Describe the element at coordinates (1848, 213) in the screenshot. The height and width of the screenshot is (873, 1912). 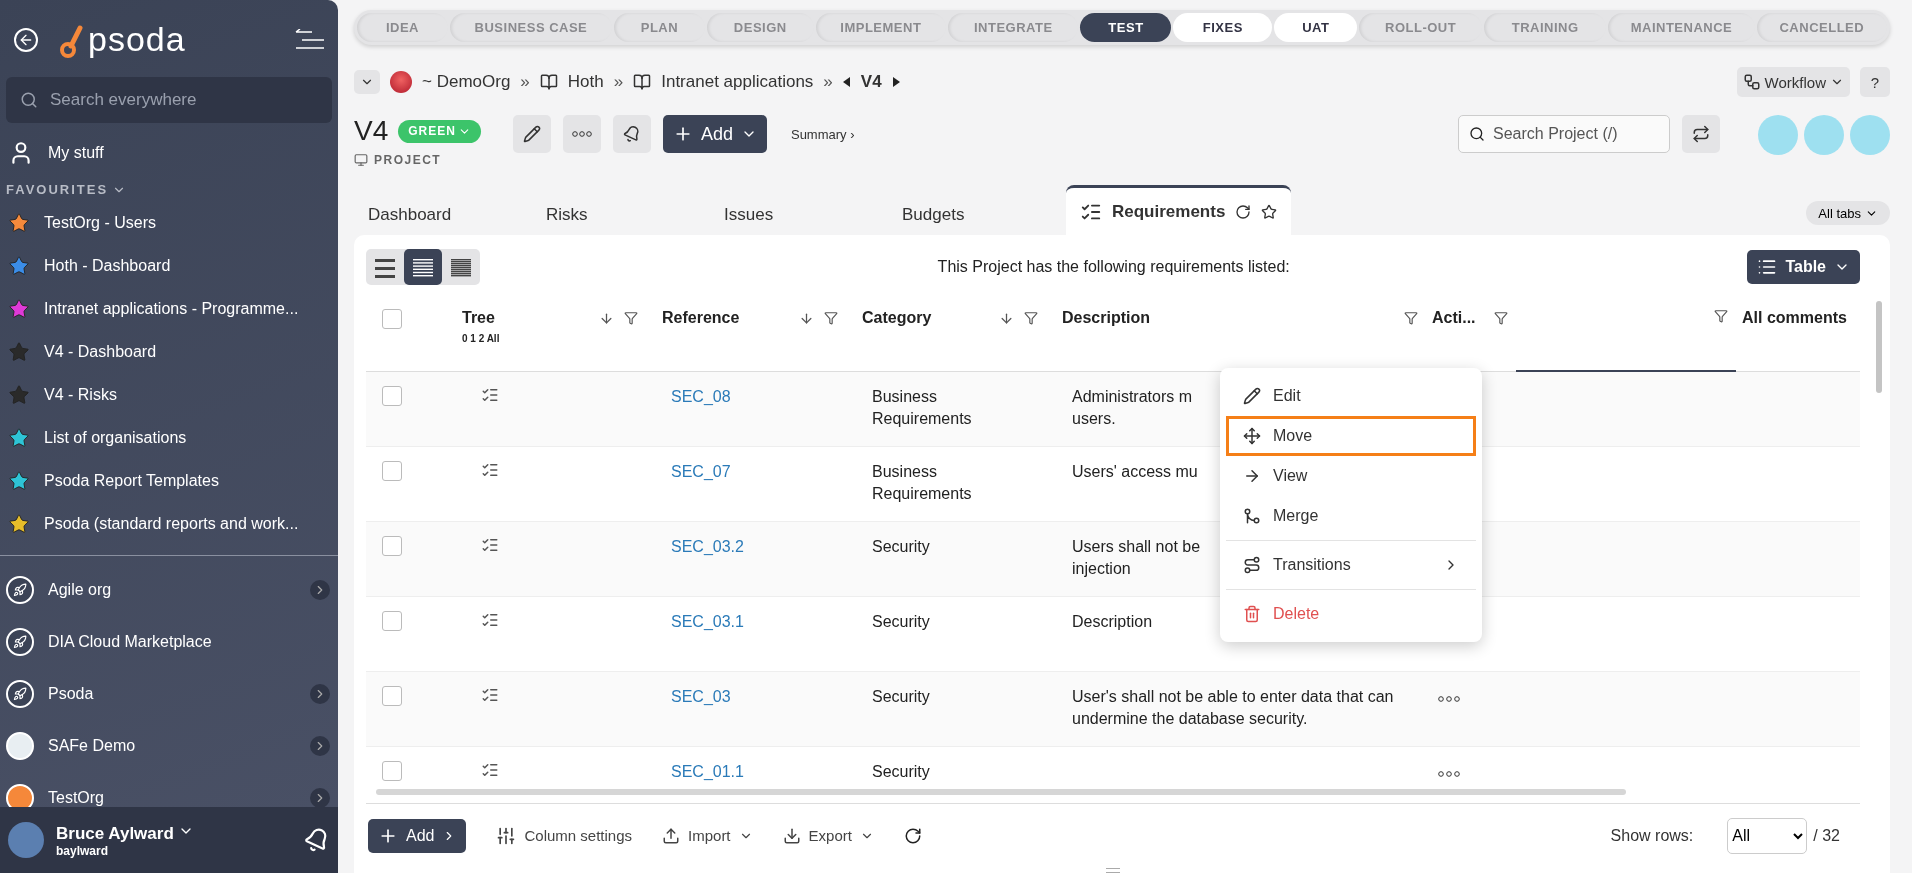
I see `all-tabs-button: All tabs` at that location.